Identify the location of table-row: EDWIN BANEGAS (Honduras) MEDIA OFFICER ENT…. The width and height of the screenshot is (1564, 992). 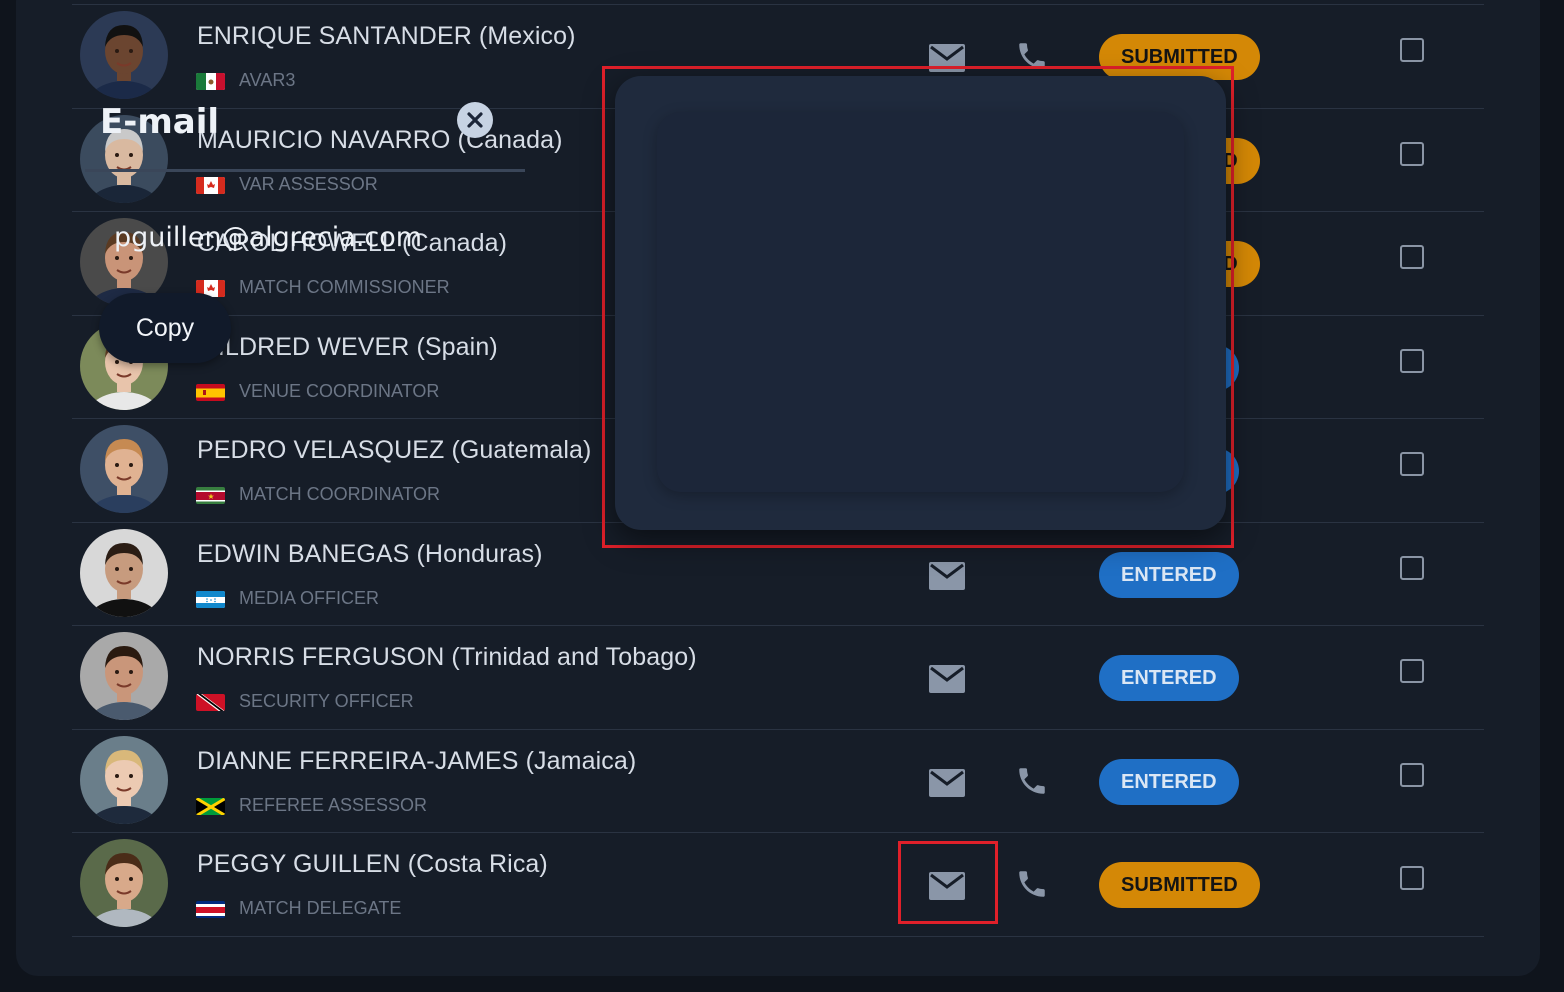
(778, 574).